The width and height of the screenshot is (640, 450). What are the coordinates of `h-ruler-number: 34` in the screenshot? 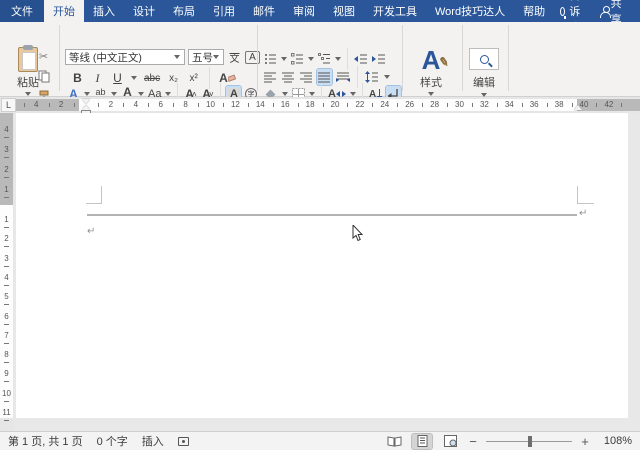 It's located at (509, 104).